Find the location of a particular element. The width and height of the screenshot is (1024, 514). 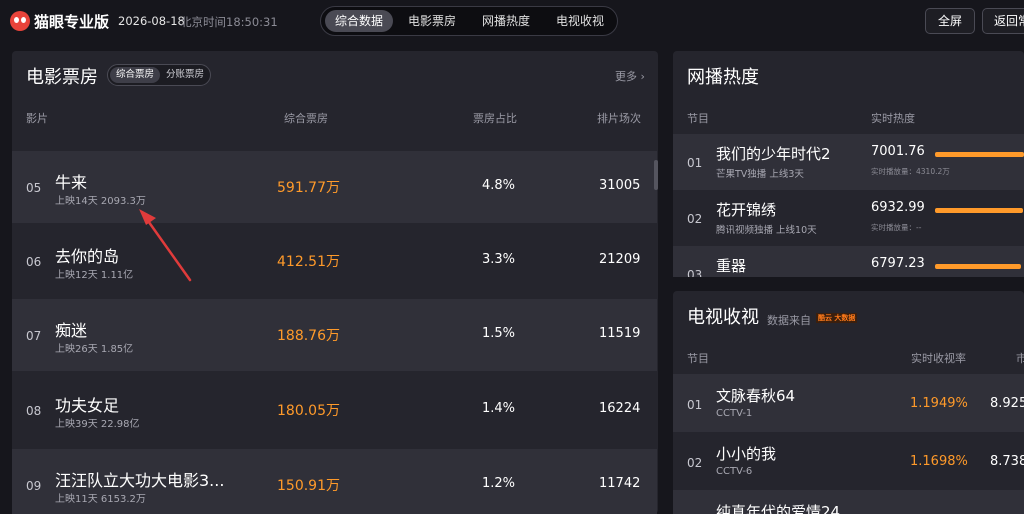

table-row: 08 功夫女足 上映39天 22.98亿 180.05万 1.4% 16224 is located at coordinates (334, 410).